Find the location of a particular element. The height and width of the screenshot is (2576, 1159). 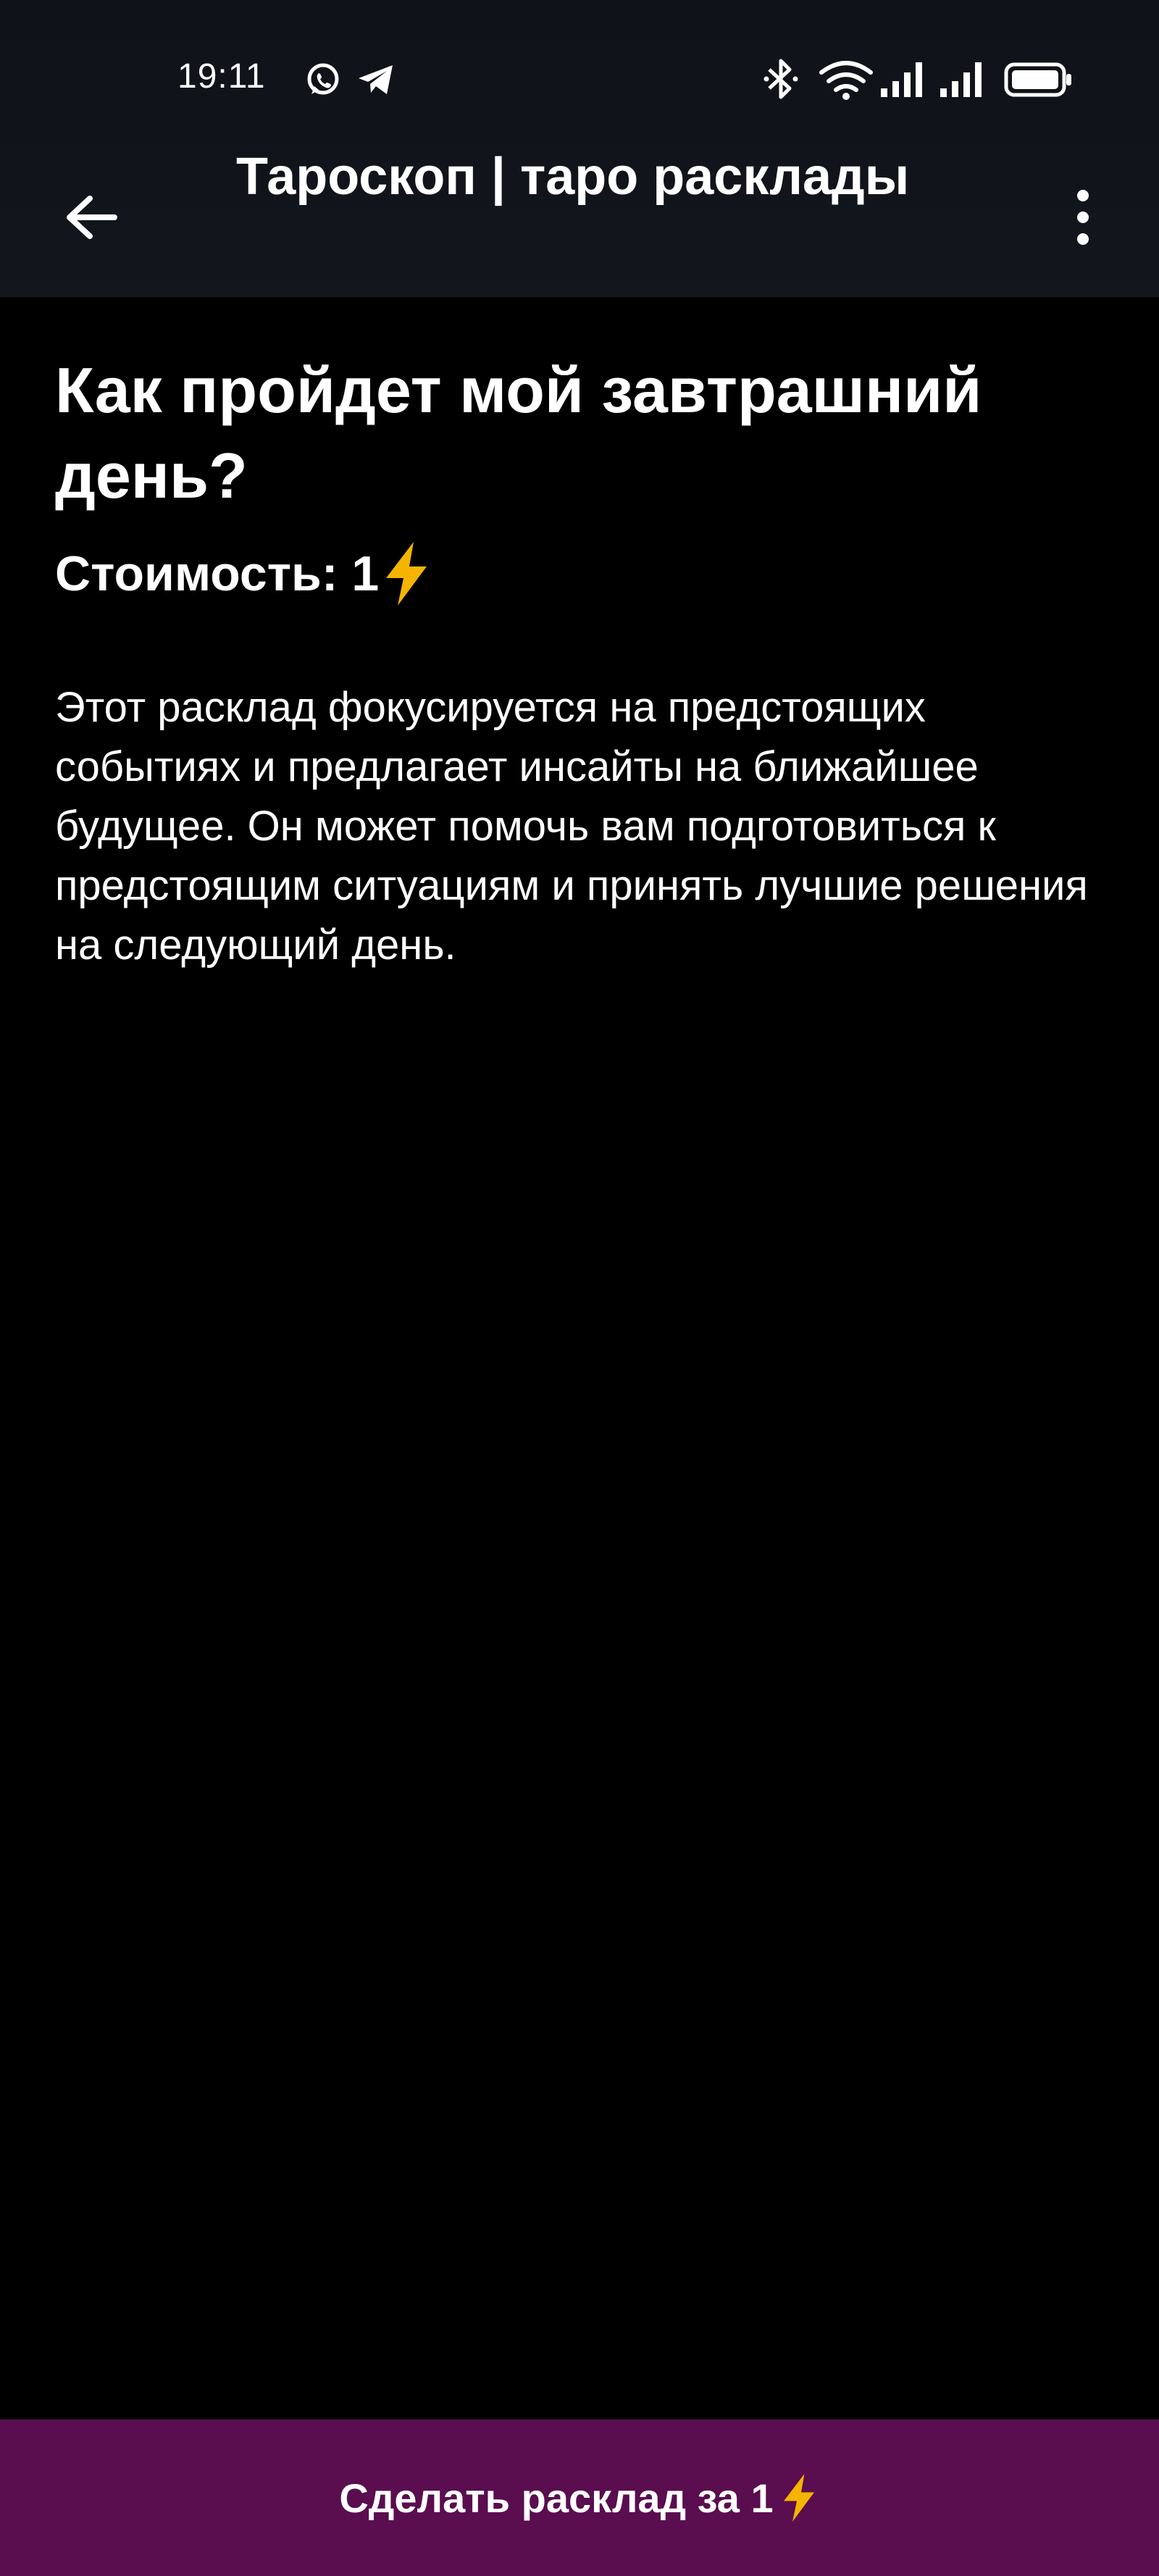

app-title: Тароскоп | таро расклады is located at coordinates (573, 177).